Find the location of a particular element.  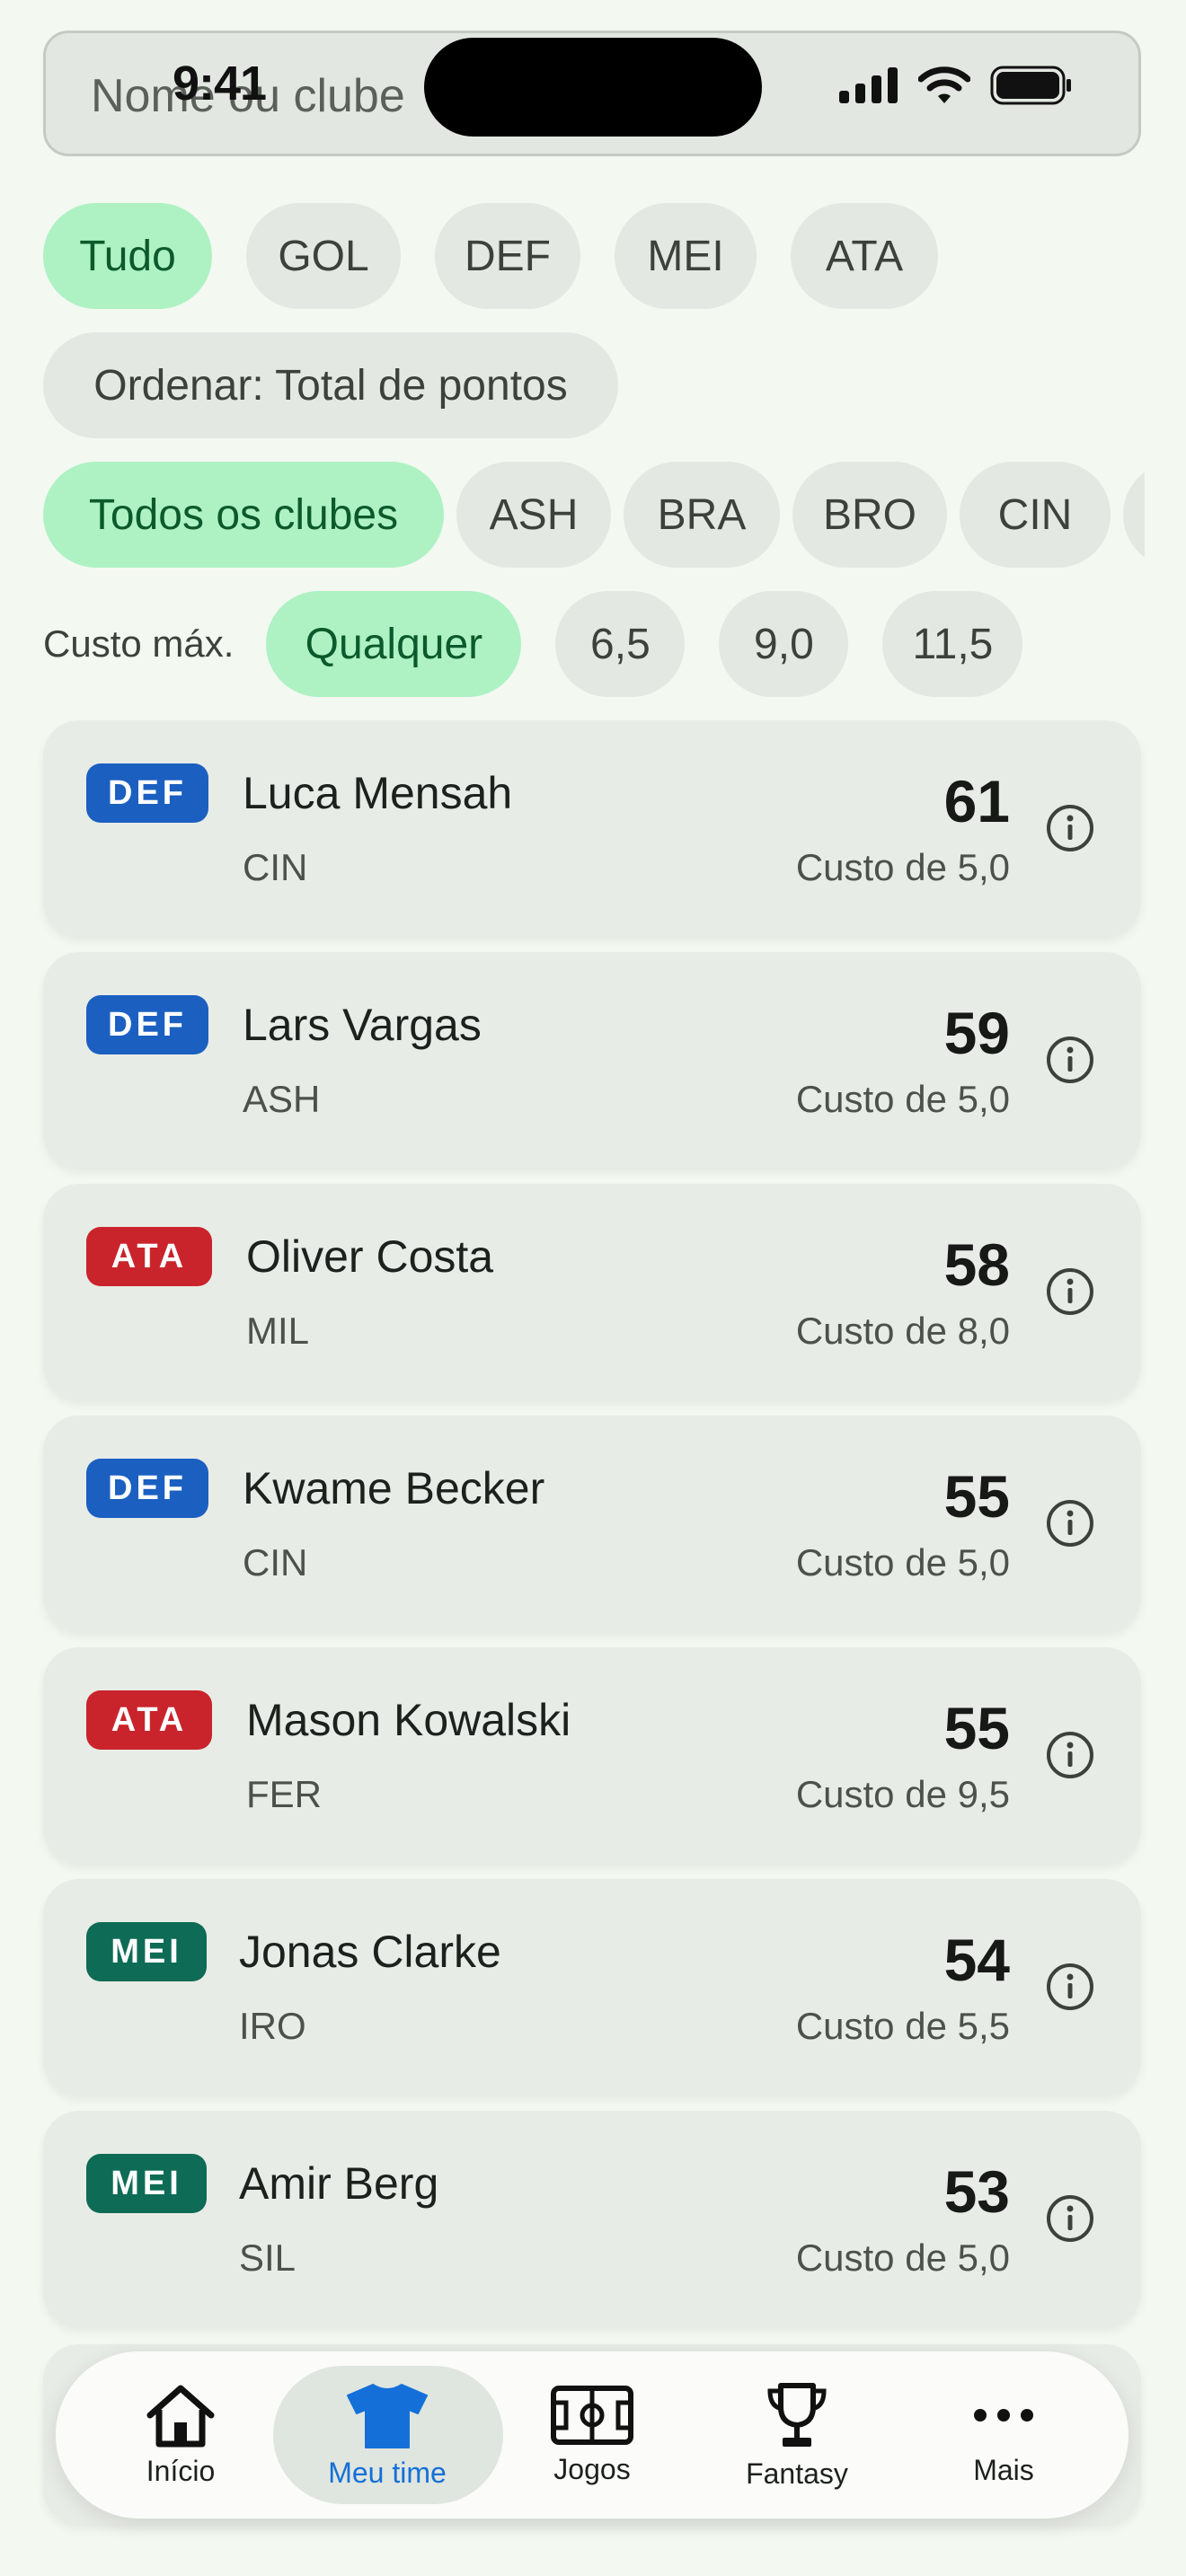

player-card: MEI Amir Berg SIL 53 Custo de 5,0 is located at coordinates (592, 2218).